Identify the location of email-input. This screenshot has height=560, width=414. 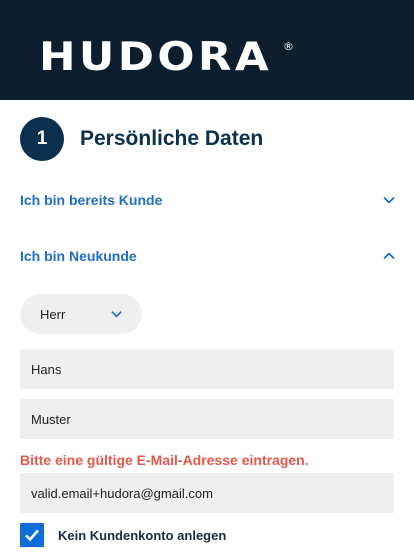
(212, 493).